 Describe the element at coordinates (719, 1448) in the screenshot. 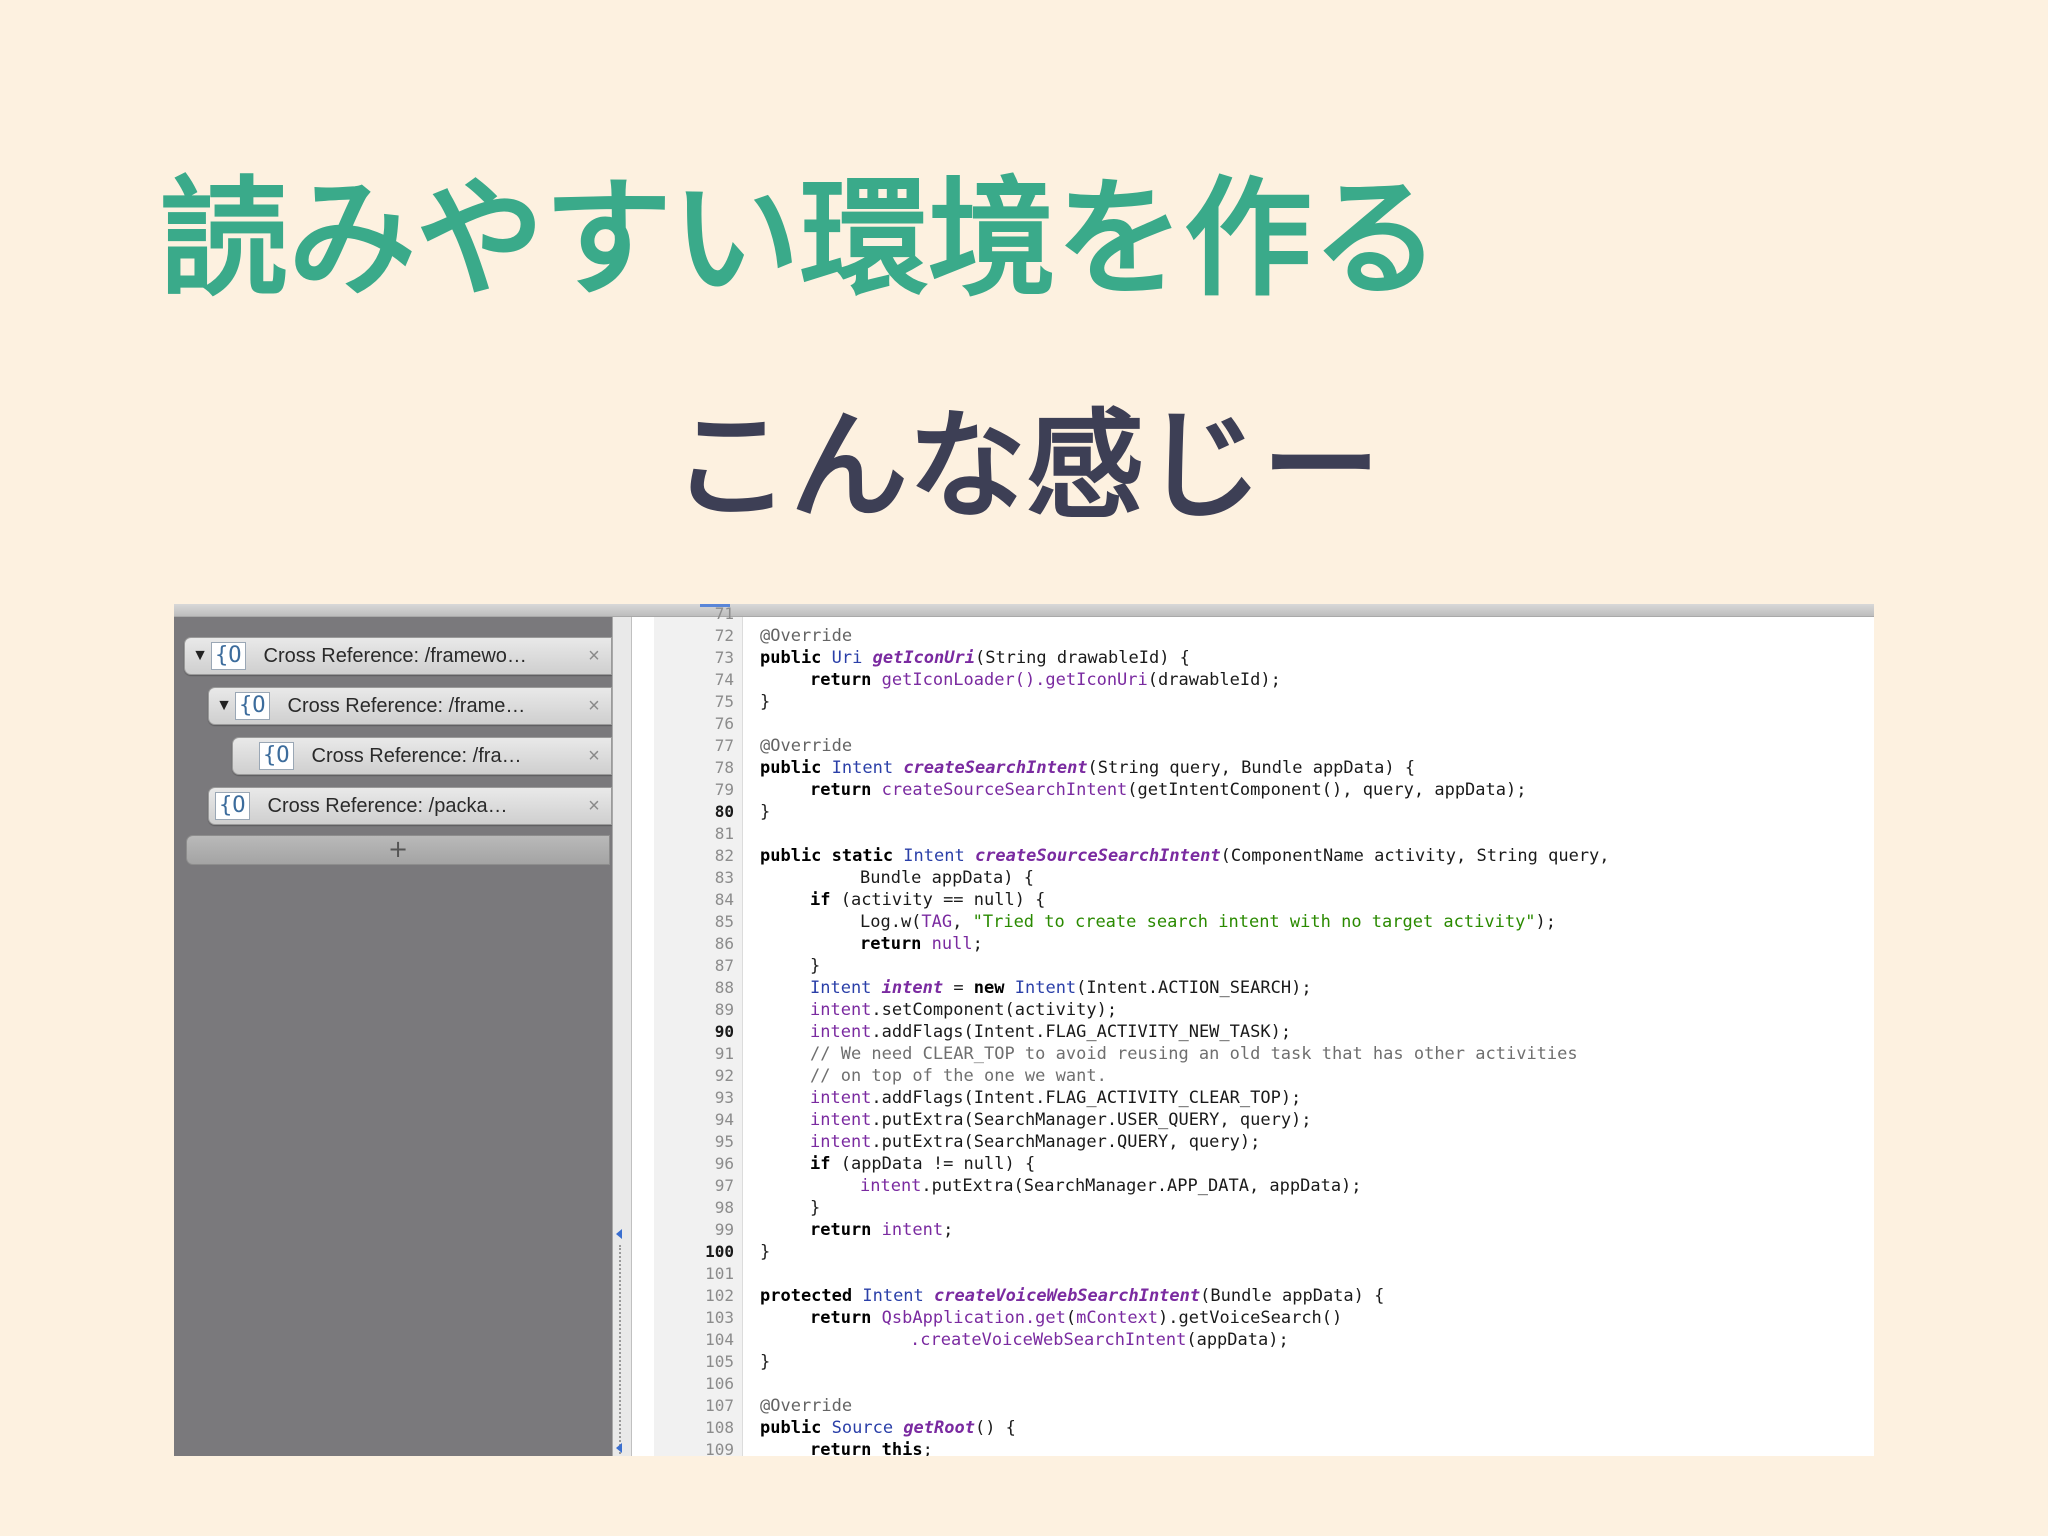

I see `line-number: 109` at that location.